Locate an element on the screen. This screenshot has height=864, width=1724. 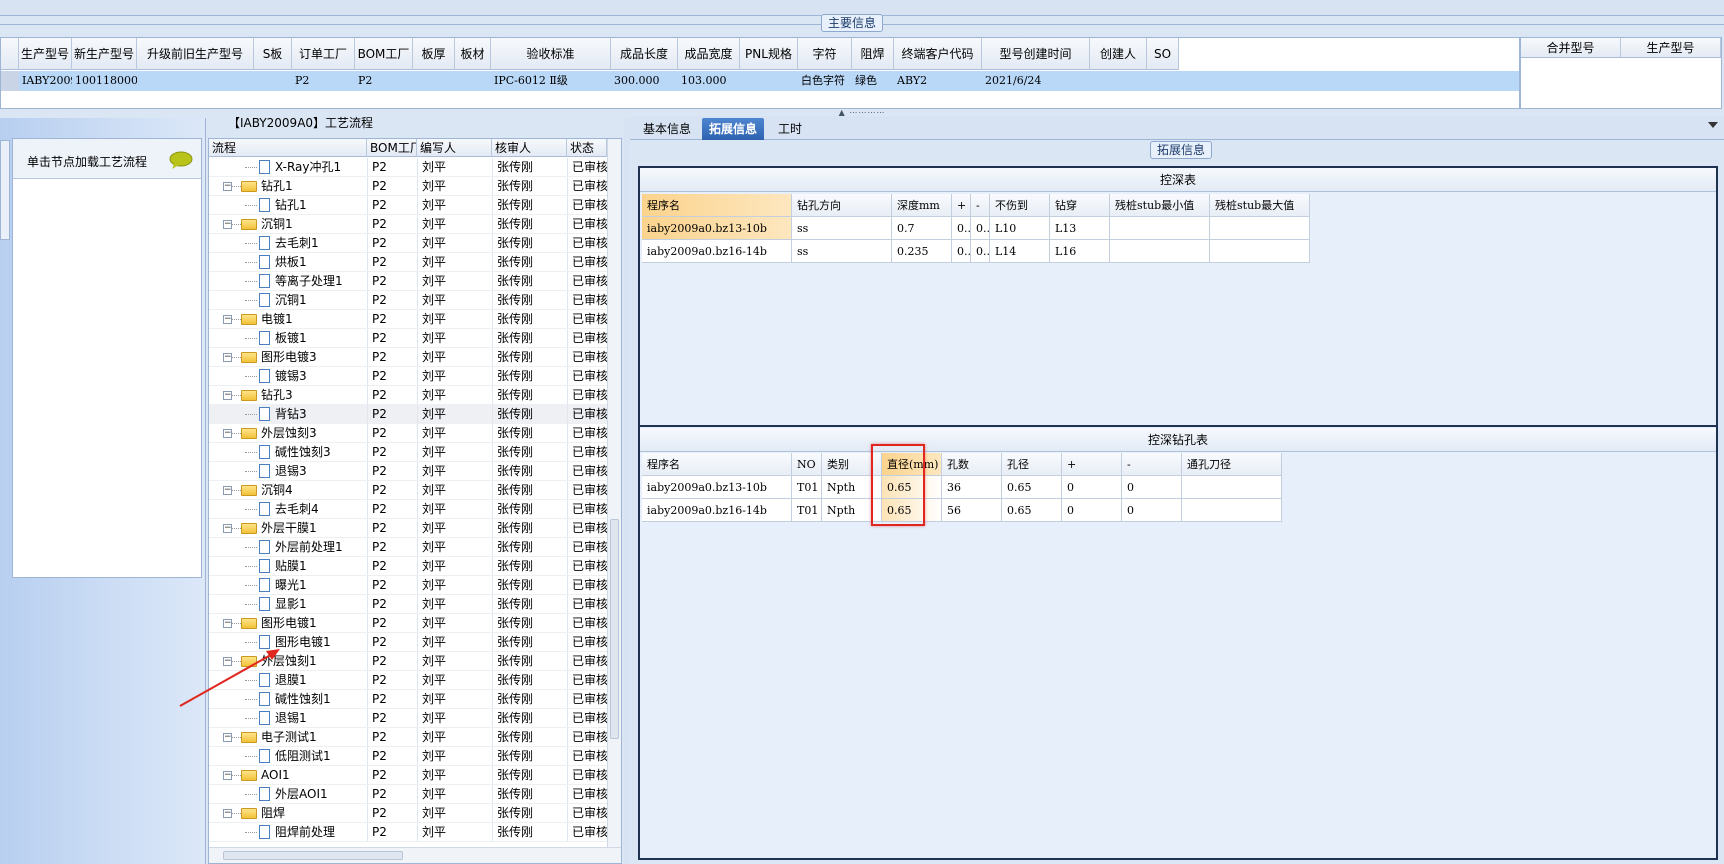
depth_table-cell: L16 is located at coordinates (1080, 251).